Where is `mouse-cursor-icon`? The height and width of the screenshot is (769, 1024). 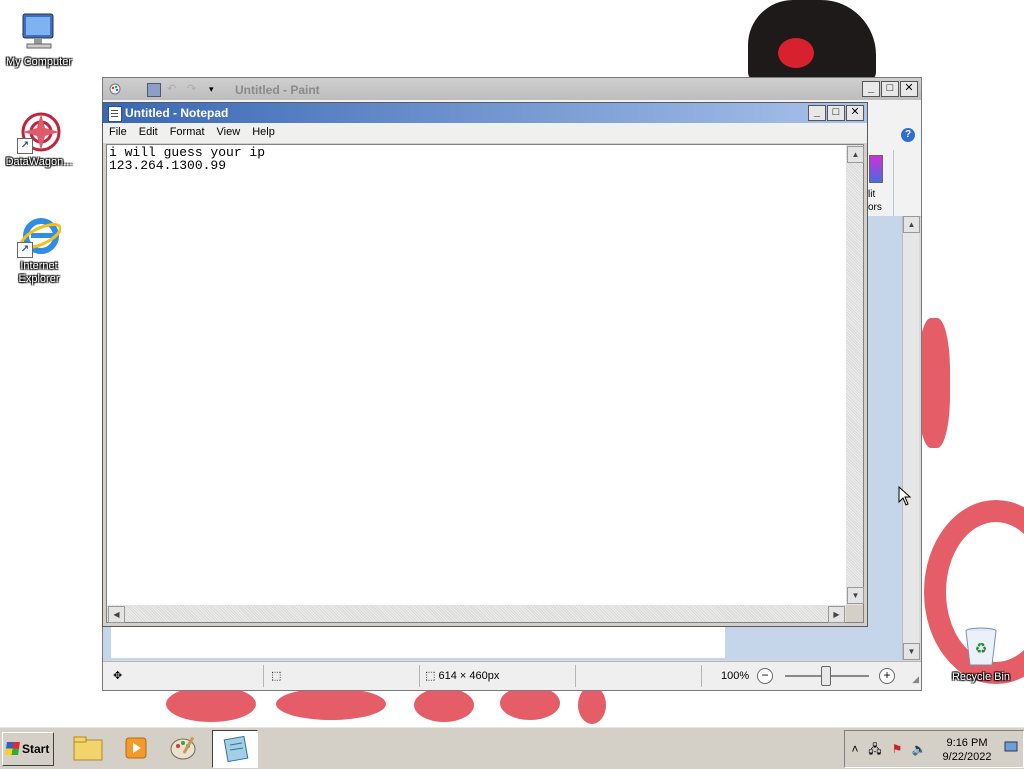 mouse-cursor-icon is located at coordinates (905, 495).